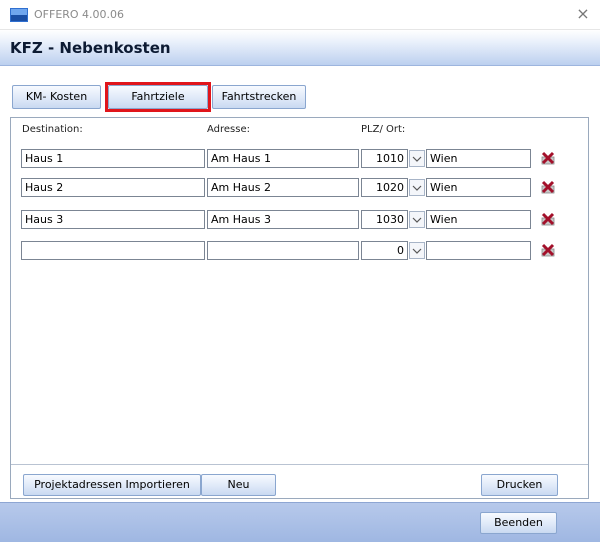 The height and width of the screenshot is (542, 600). I want to click on column-header-address: Adresse:, so click(228, 129).